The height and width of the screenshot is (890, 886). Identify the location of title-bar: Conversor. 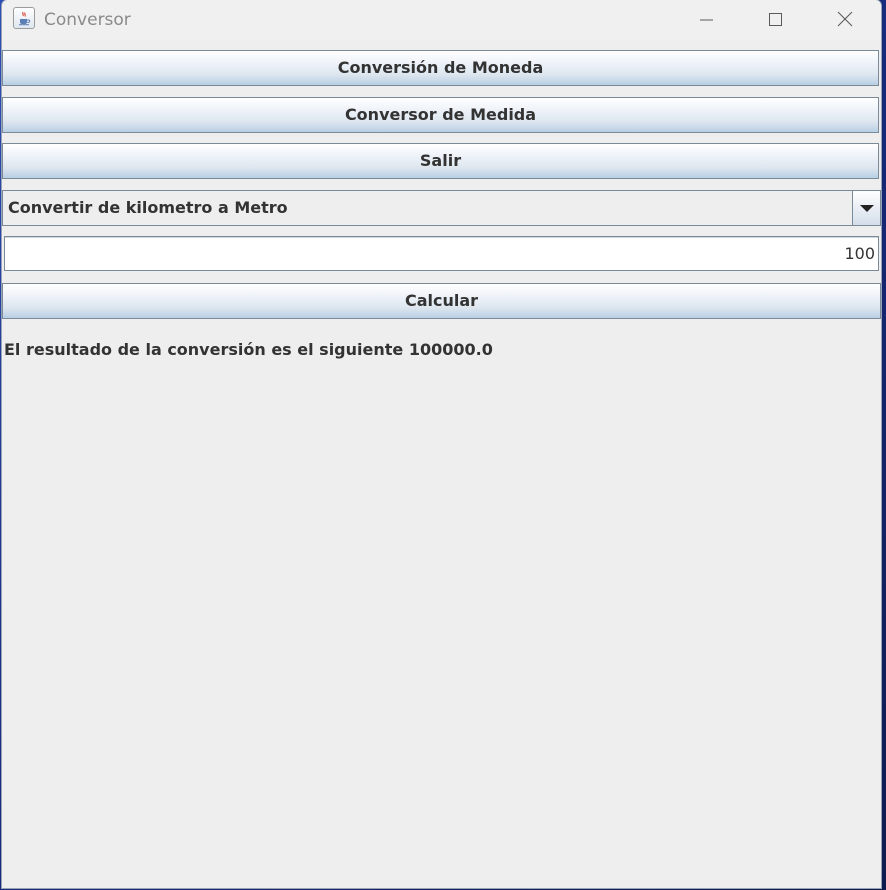
(441, 20).